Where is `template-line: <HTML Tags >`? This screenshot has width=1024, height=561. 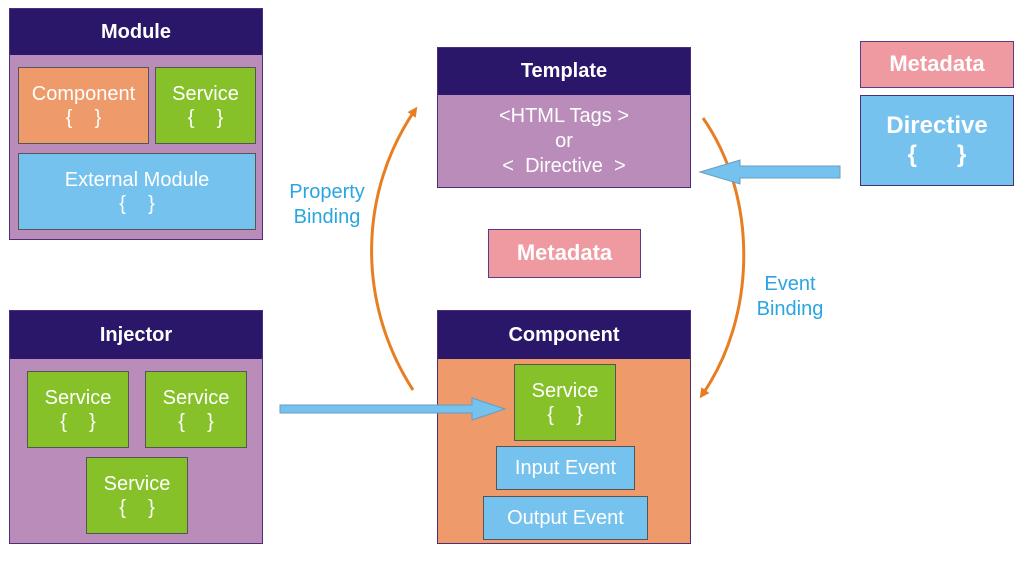 template-line: <HTML Tags > is located at coordinates (564, 115).